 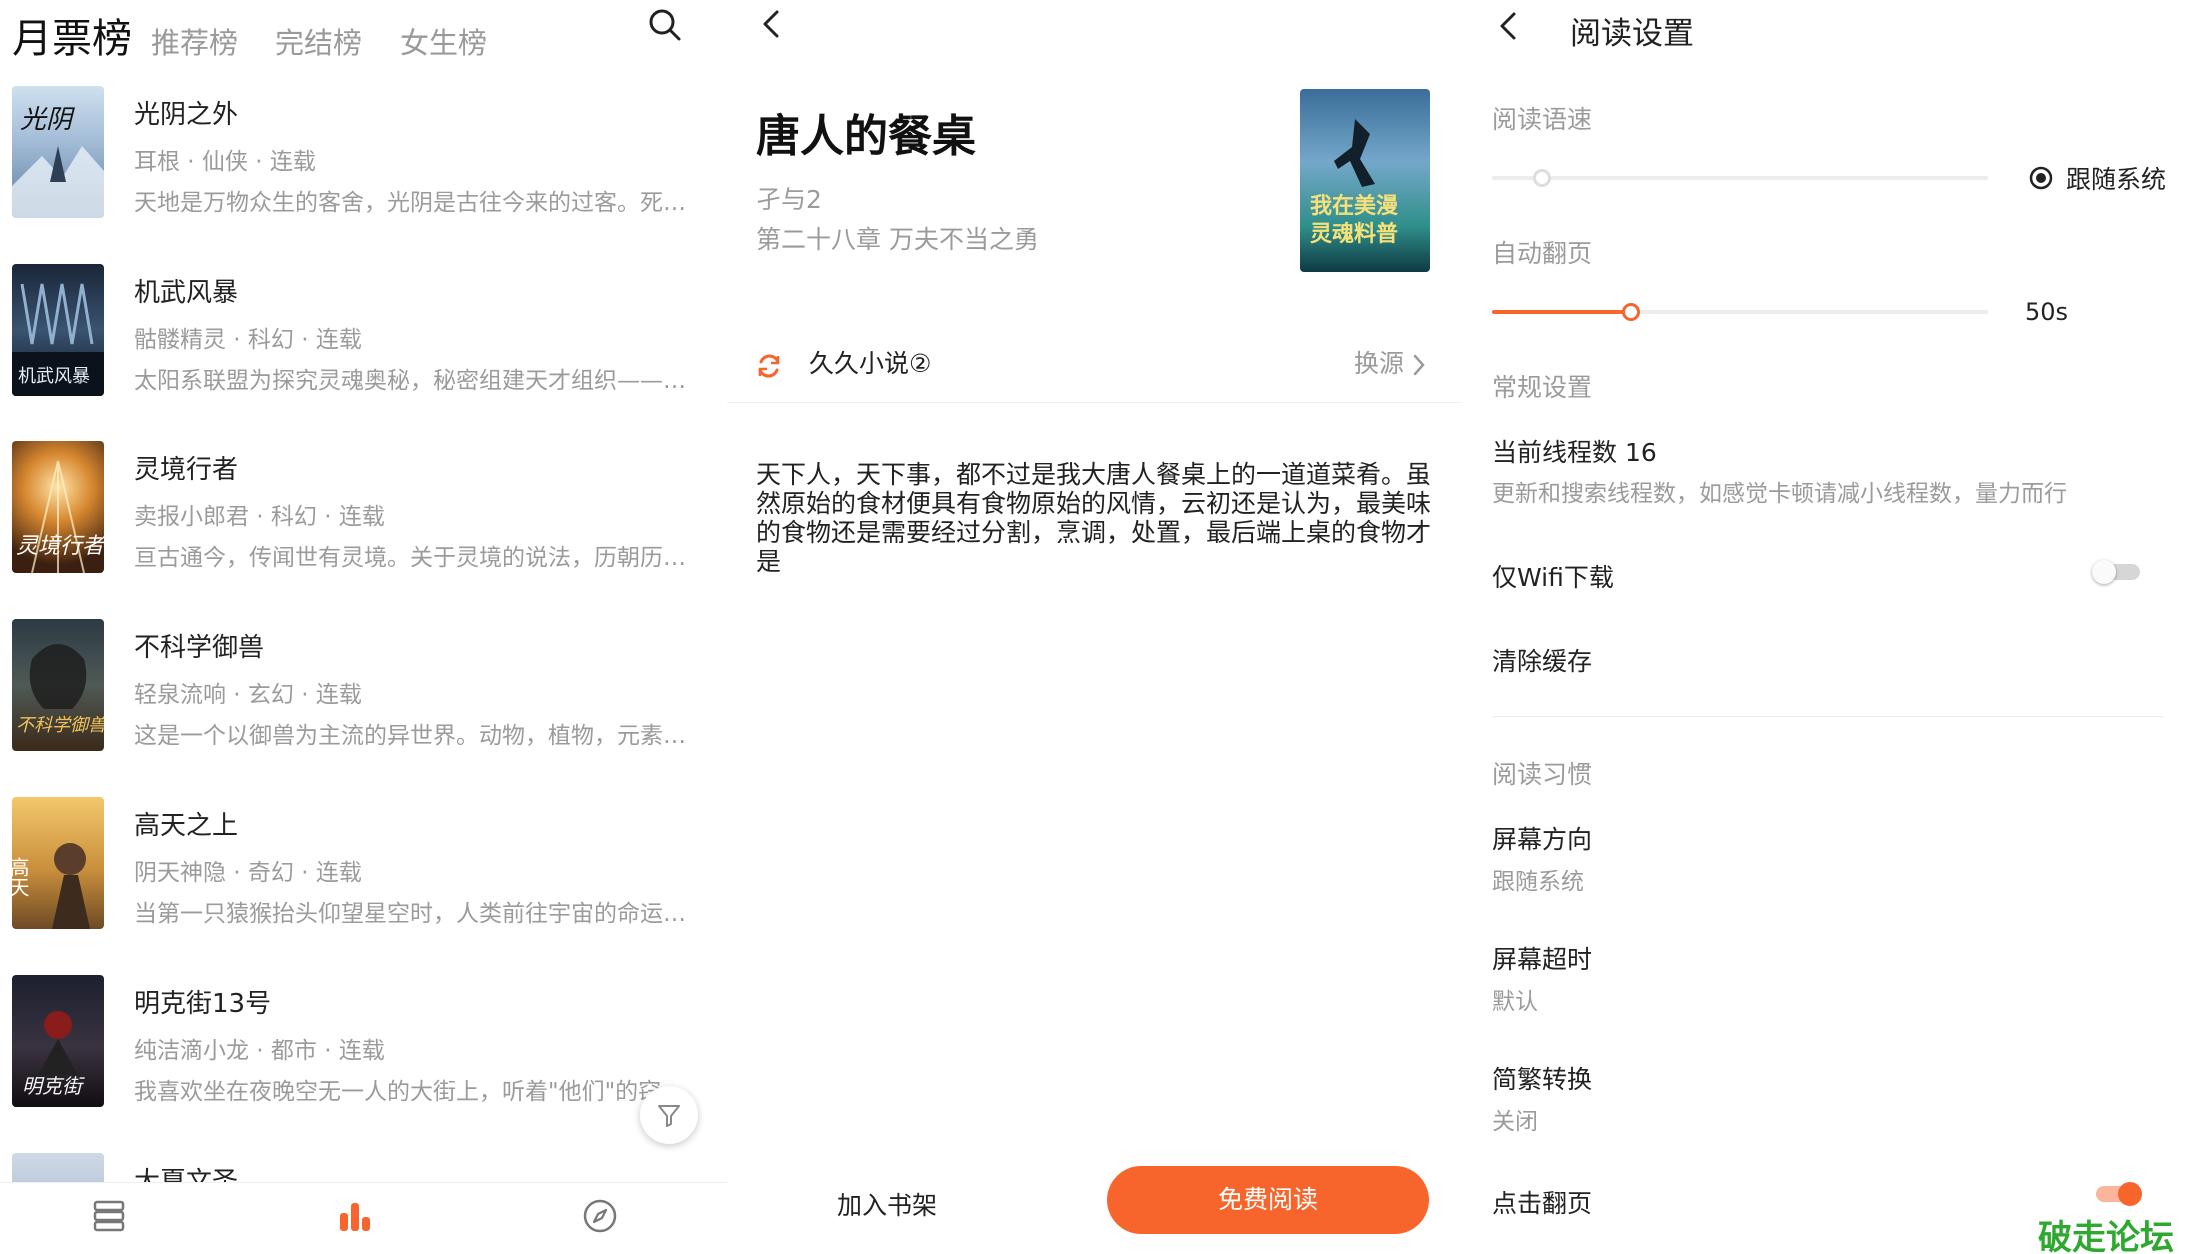 What do you see at coordinates (194, 41) in the screenshot?
I see `tab-recommended: 推荐榜` at bounding box center [194, 41].